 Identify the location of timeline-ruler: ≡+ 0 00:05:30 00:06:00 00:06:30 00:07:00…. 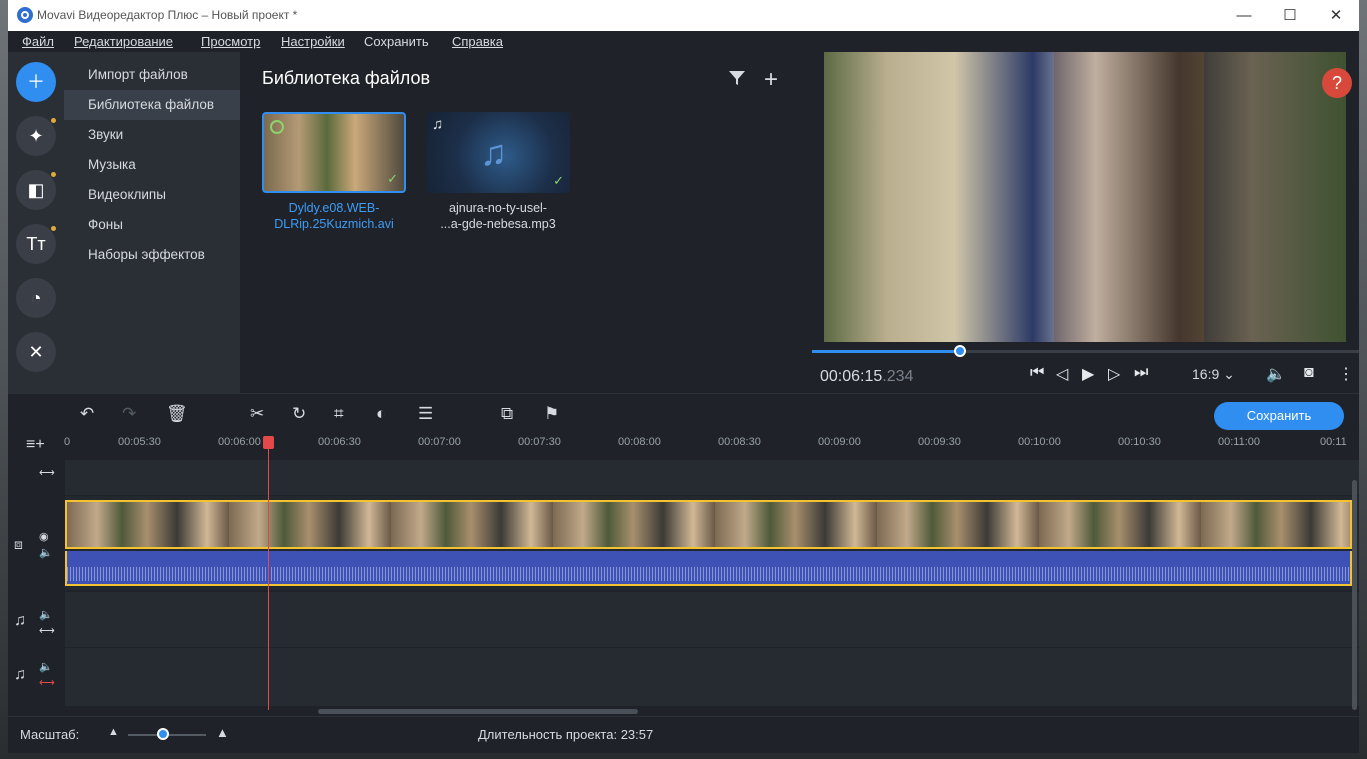
(683, 447).